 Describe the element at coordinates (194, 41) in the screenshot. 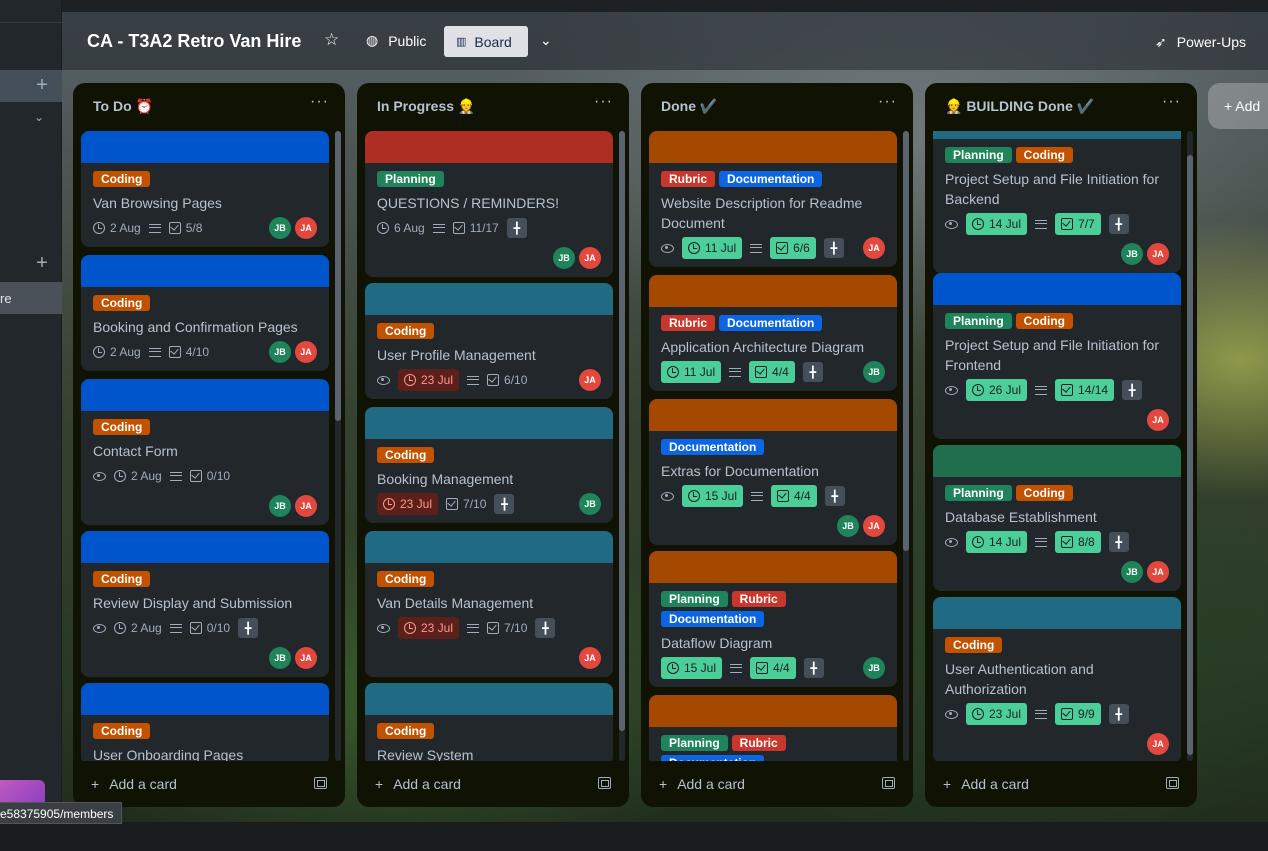

I see `board-title: CA - T3A2 Retro Van Hire` at that location.